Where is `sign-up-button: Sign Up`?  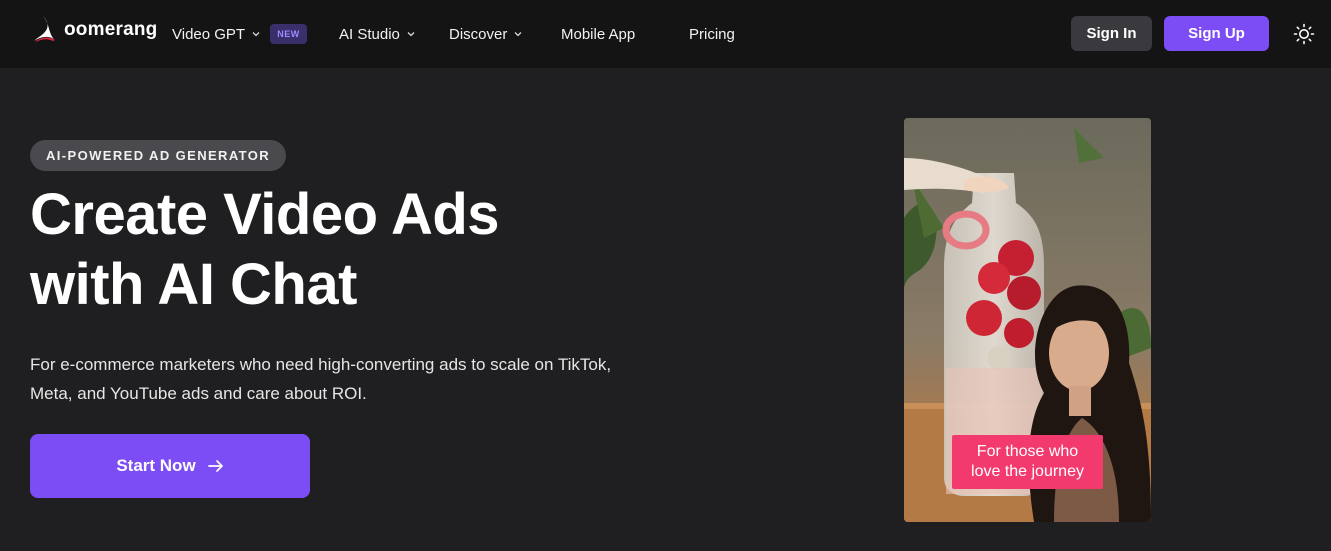
sign-up-button: Sign Up is located at coordinates (1216, 33).